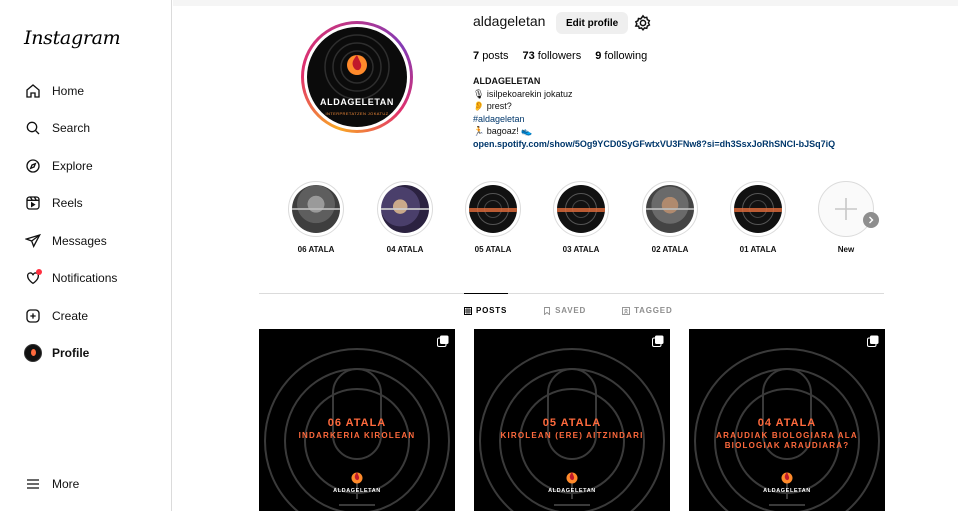  I want to click on post-episode-subtitle-2: BIOLOGIAK ARAUDIARA?, so click(787, 445).